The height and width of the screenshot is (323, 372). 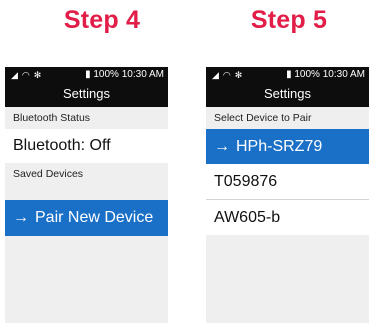 What do you see at coordinates (247, 217) in the screenshot?
I see `device-label: AW605-b` at bounding box center [247, 217].